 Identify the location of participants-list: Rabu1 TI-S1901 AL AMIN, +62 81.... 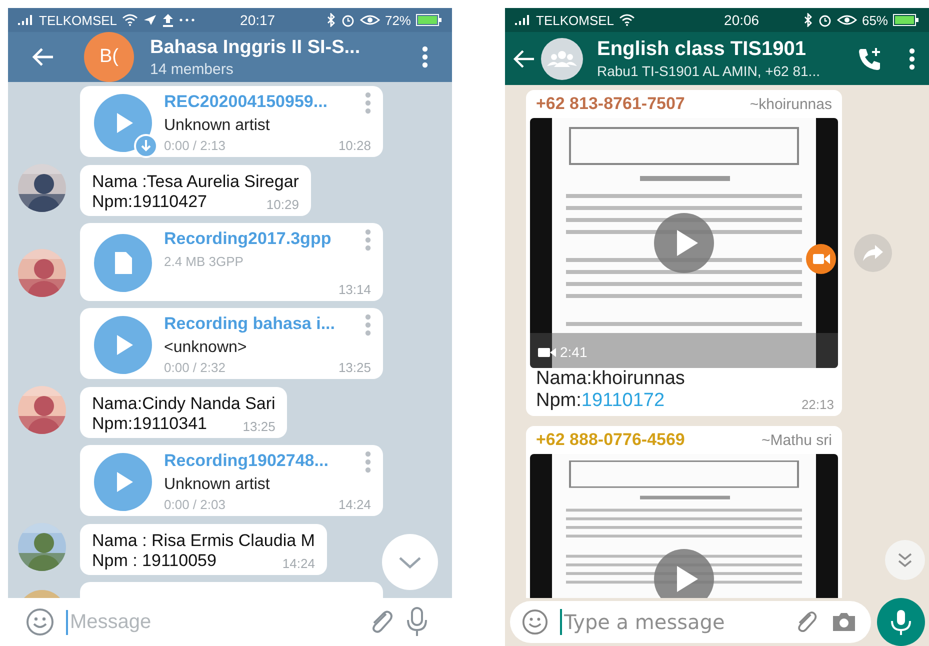
(724, 71).